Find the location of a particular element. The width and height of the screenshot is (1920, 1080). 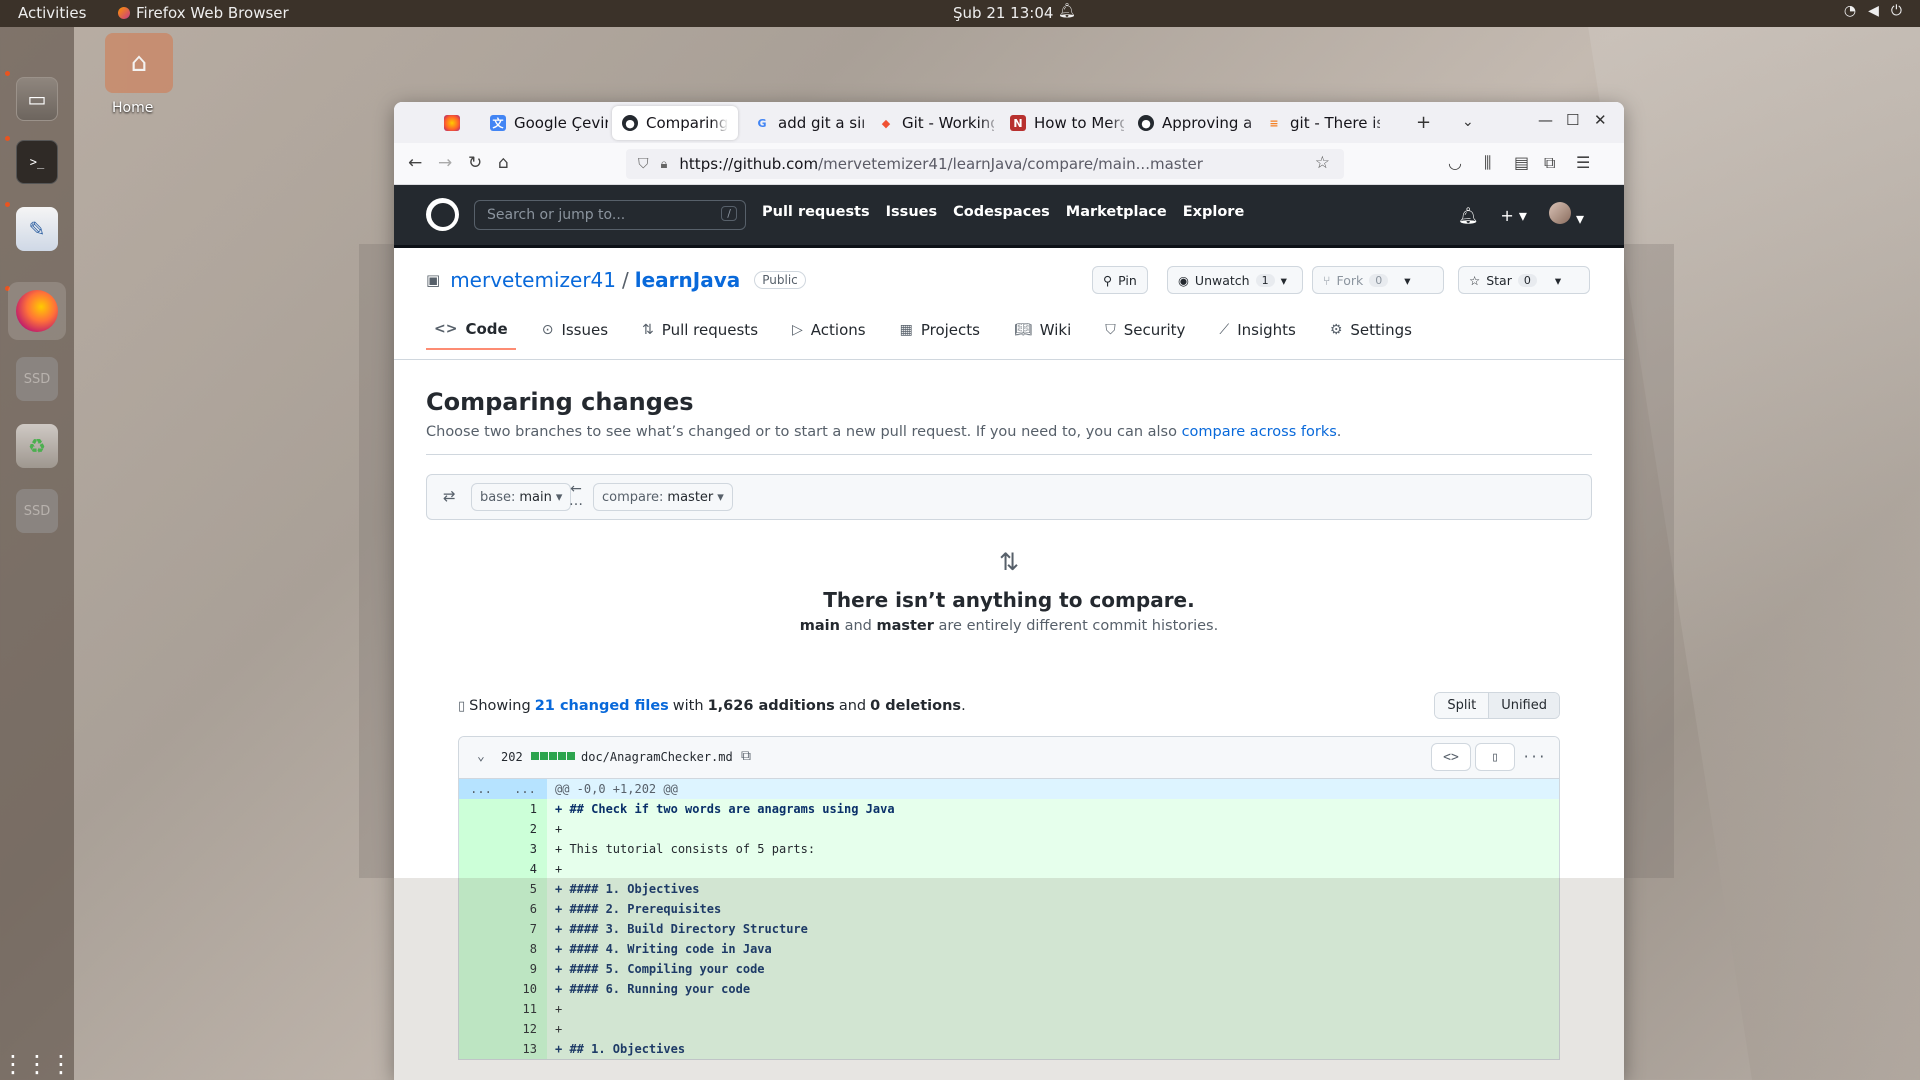

new-line-number: 11 is located at coordinates (525, 1009).